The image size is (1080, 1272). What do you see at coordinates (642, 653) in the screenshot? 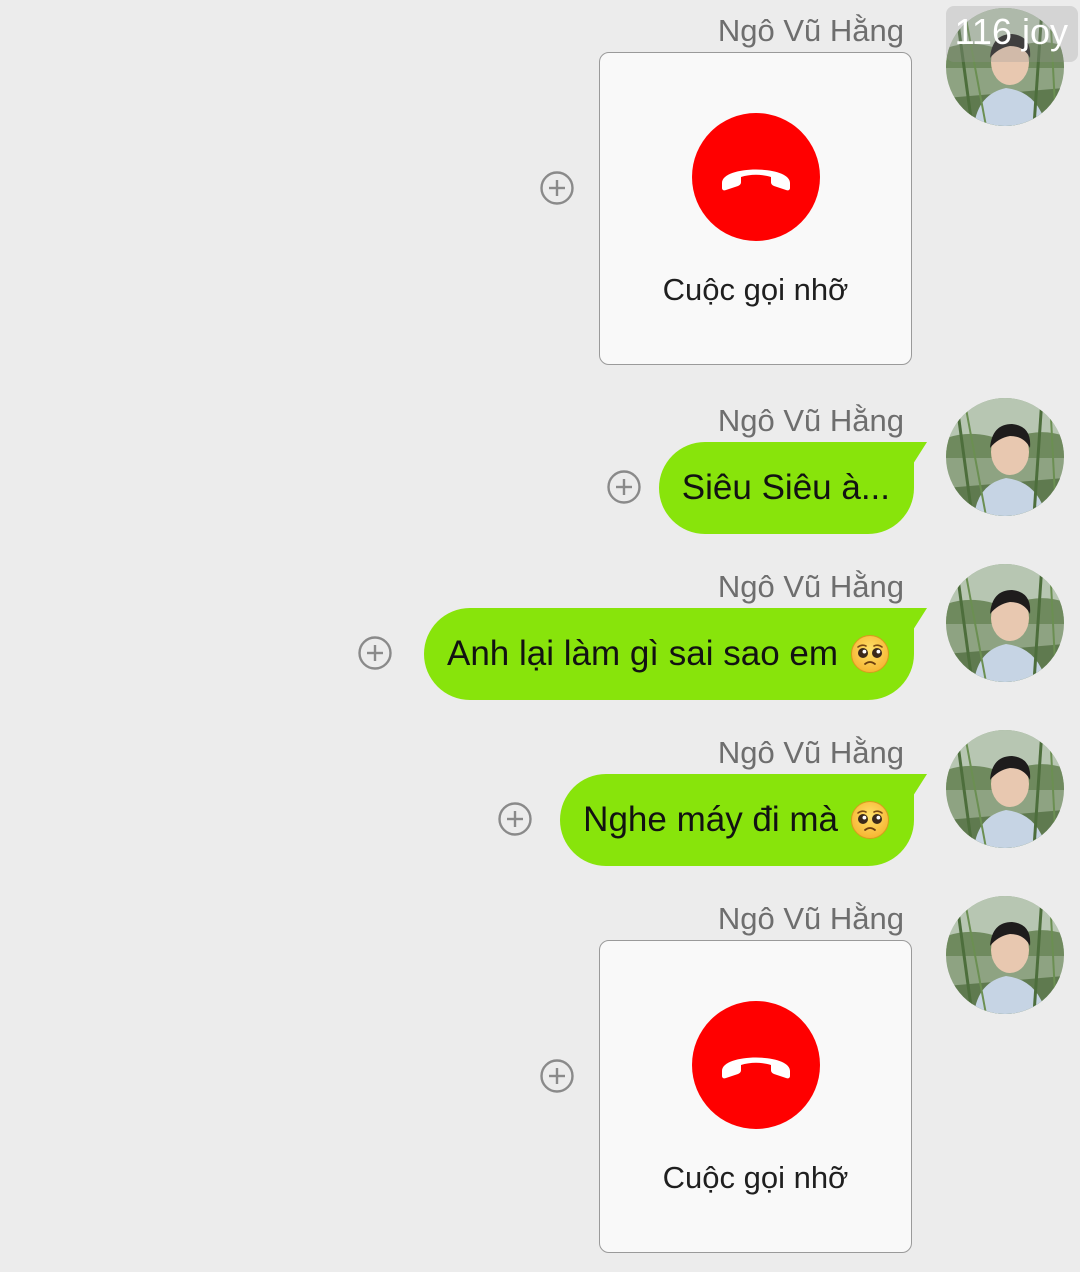
I see `message-text: Anh lại làm gì sai sao em` at bounding box center [642, 653].